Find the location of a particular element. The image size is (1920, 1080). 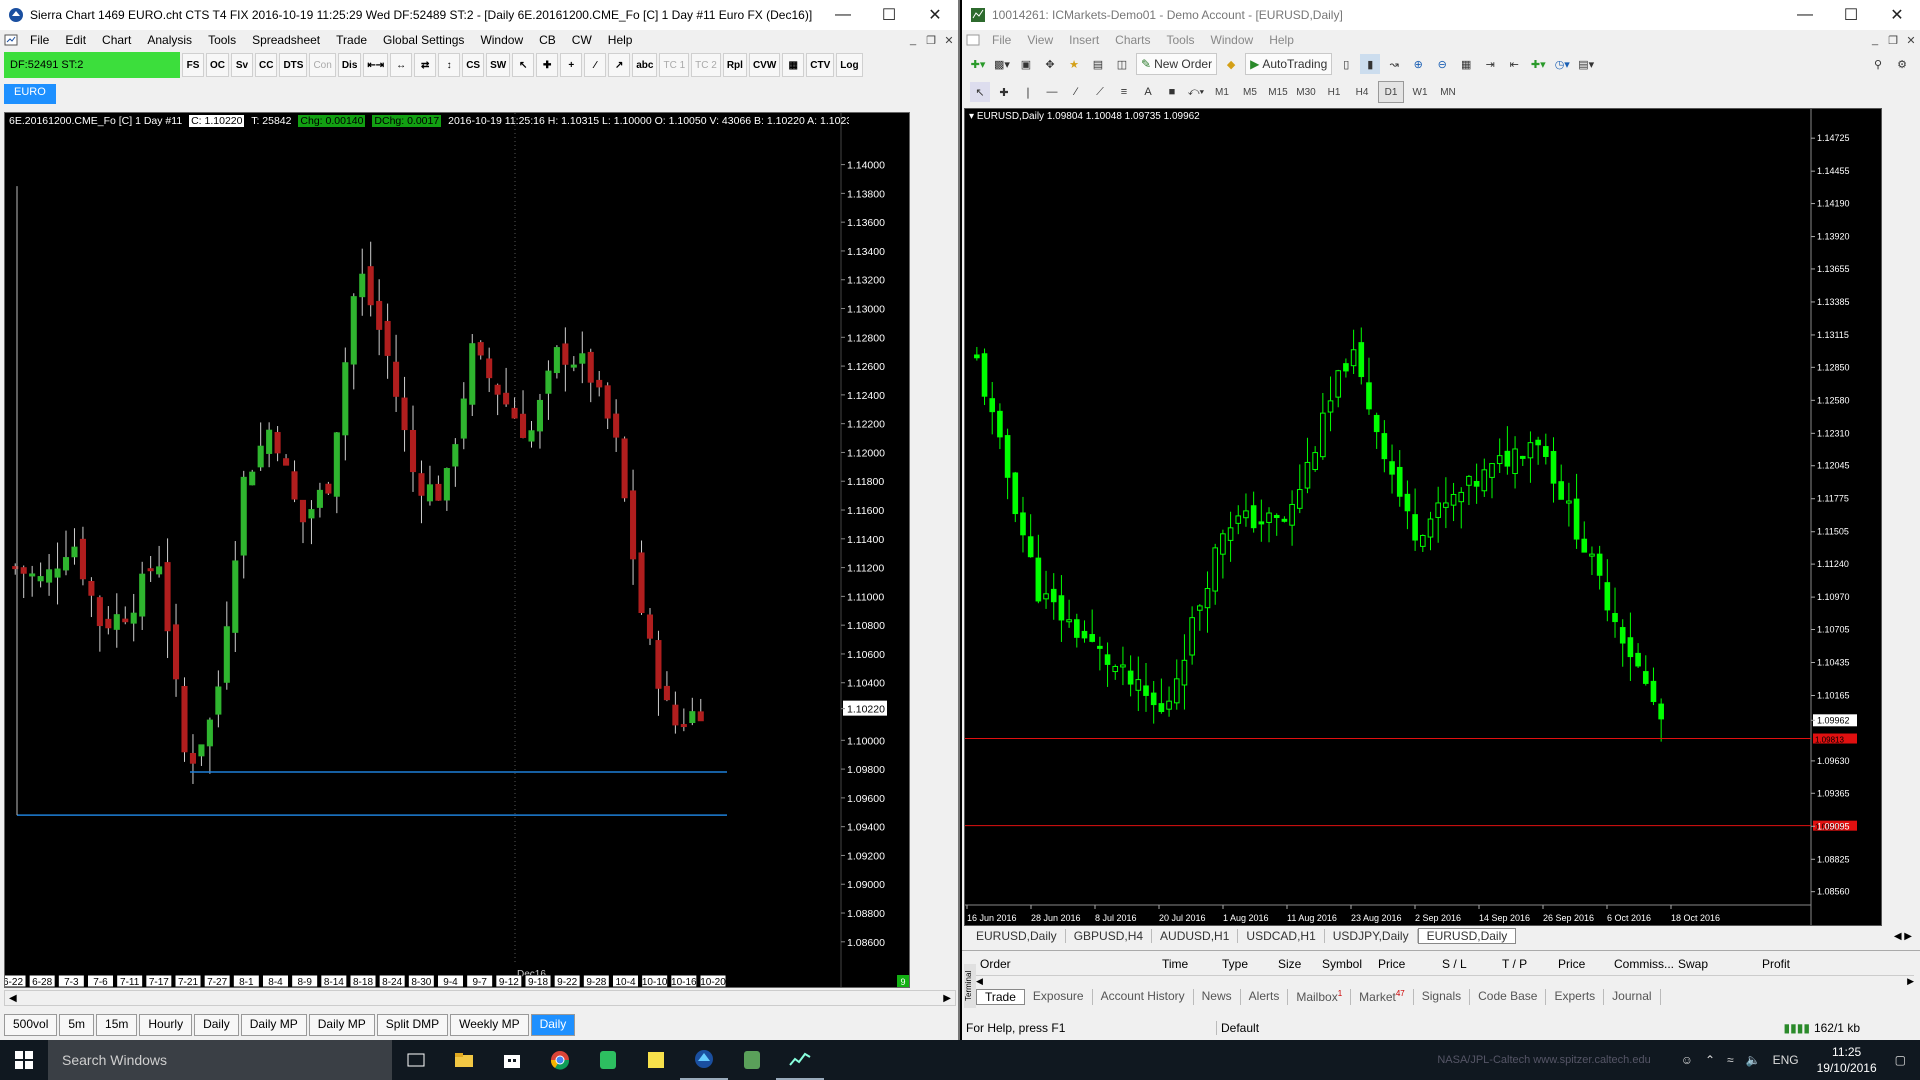

timeframe-tab-2: 15m is located at coordinates (117, 1025).